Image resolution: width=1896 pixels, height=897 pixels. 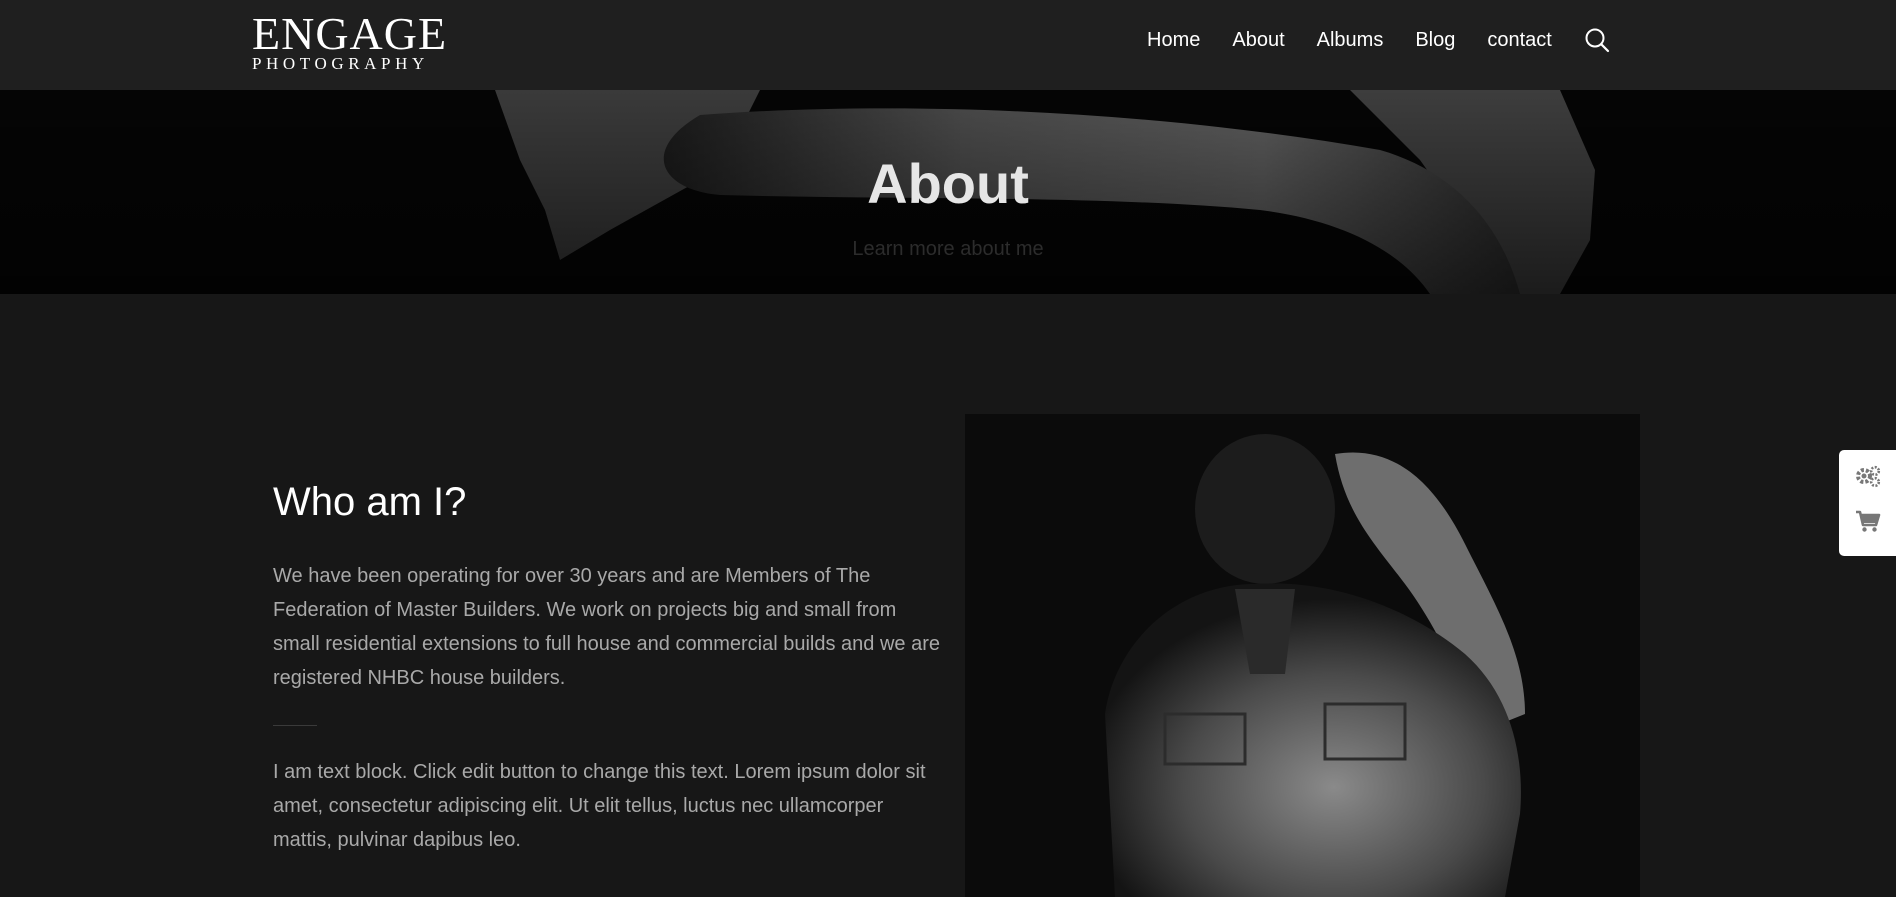 I want to click on nav-item-about: About, so click(x=1258, y=40).